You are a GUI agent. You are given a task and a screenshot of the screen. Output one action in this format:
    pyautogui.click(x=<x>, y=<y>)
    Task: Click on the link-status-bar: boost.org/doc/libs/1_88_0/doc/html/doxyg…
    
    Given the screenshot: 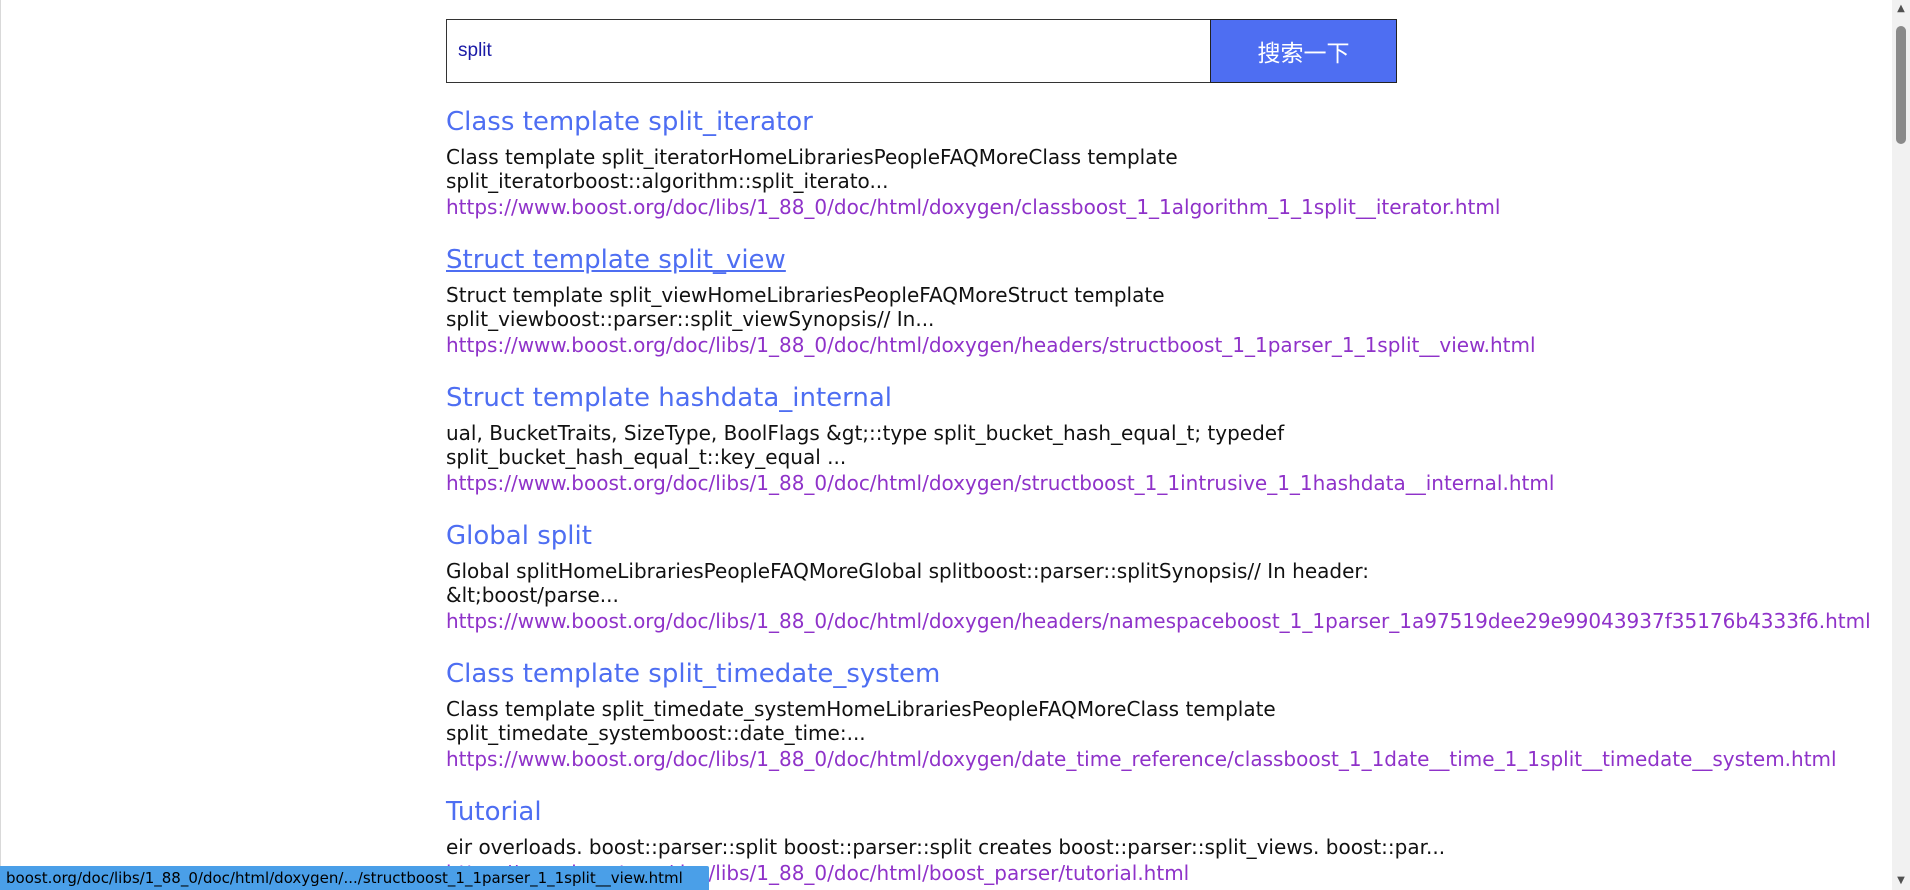 What is the action you would take?
    pyautogui.click(x=354, y=878)
    